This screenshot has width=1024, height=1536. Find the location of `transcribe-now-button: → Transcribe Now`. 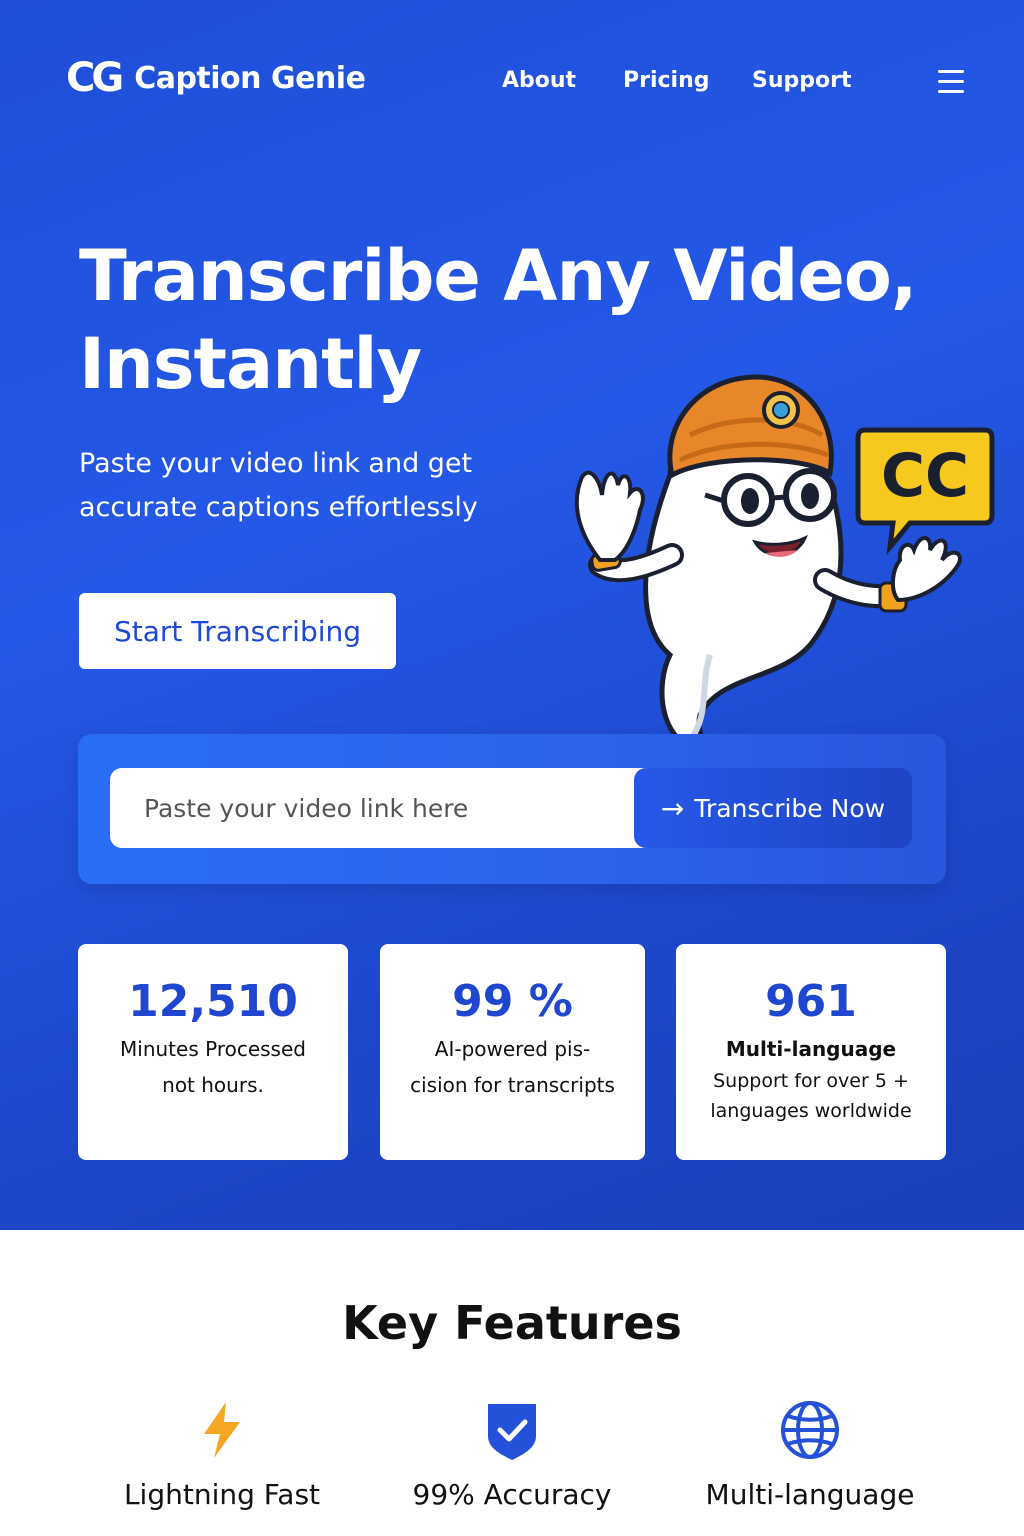

transcribe-now-button: → Transcribe Now is located at coordinates (773, 808).